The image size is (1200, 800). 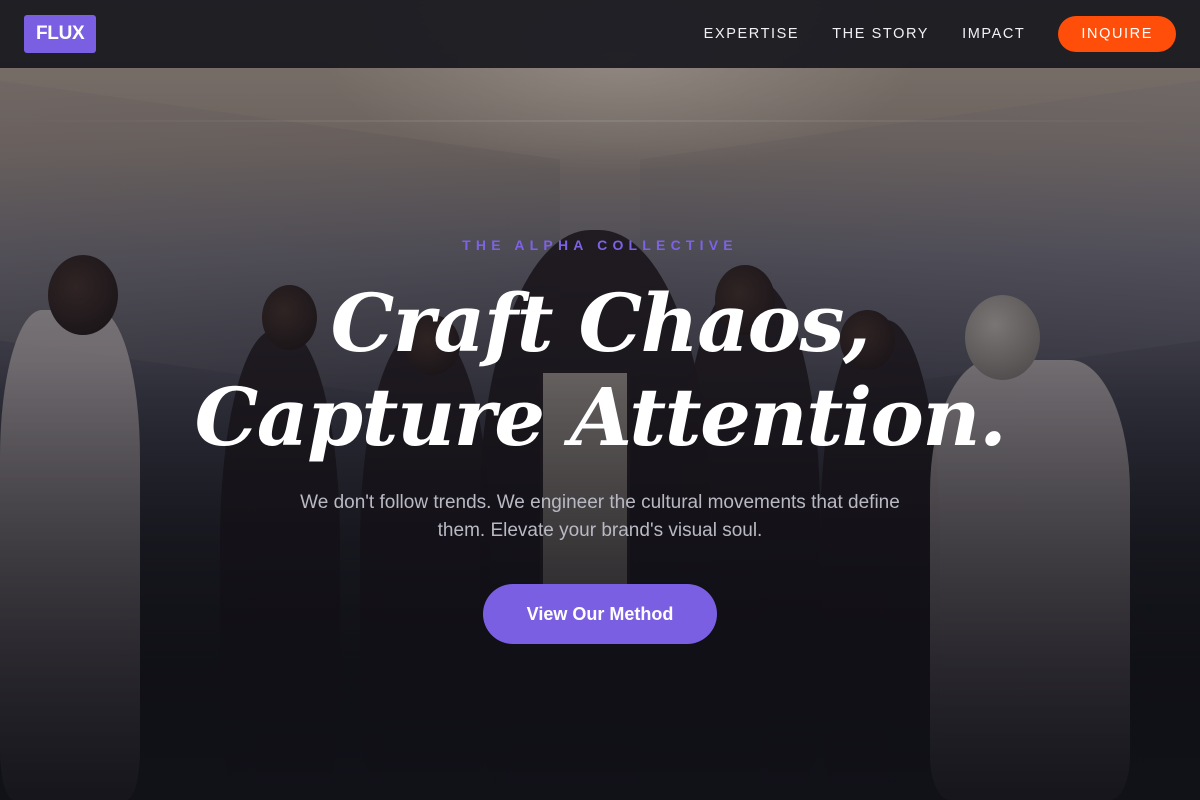 What do you see at coordinates (880, 34) in the screenshot?
I see `nav-link-the-story: THE STORY` at bounding box center [880, 34].